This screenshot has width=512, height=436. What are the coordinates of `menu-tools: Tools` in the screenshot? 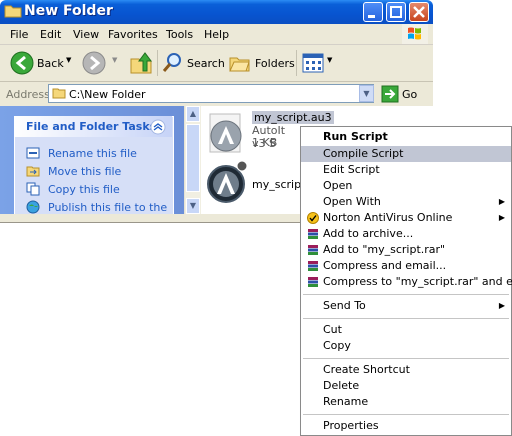 It's located at (179, 34).